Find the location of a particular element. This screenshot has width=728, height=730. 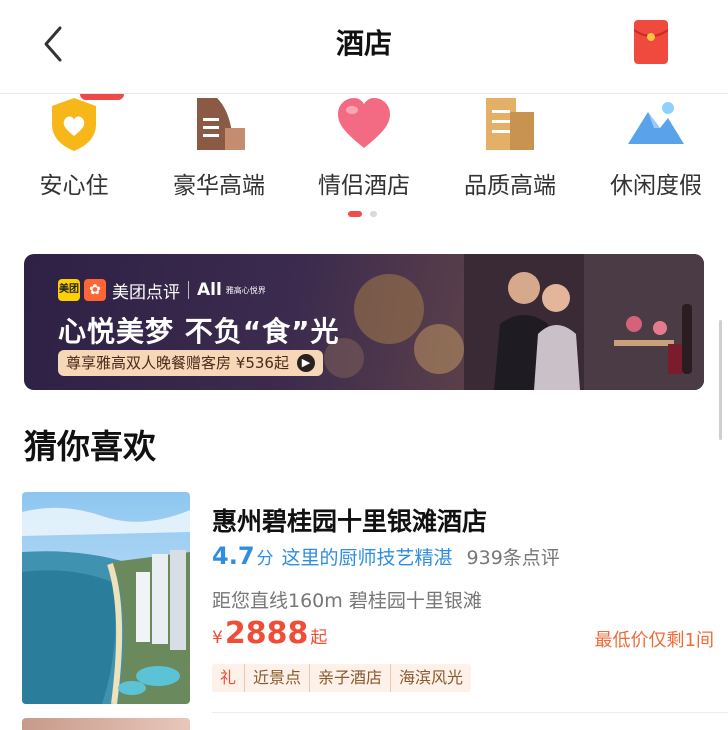

brand-separator is located at coordinates (188, 290).